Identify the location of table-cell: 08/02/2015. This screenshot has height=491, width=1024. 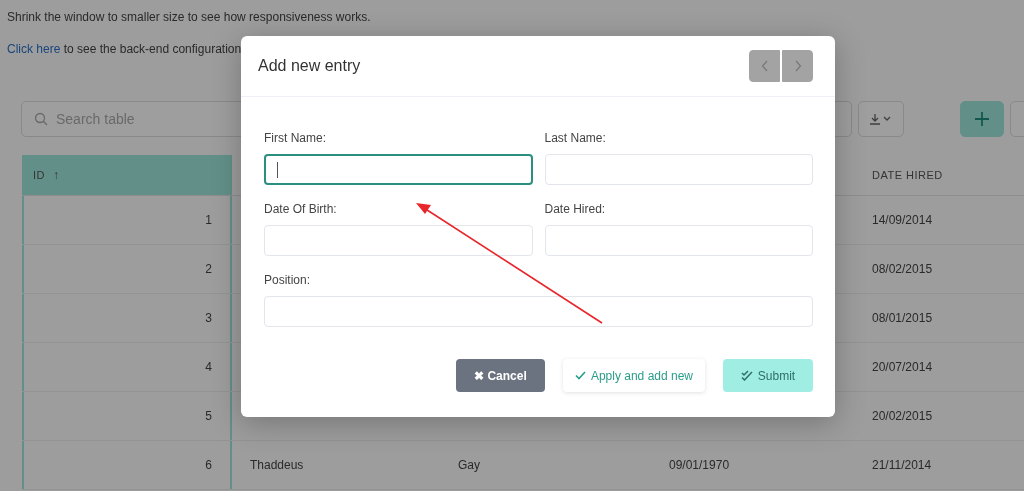
(902, 269).